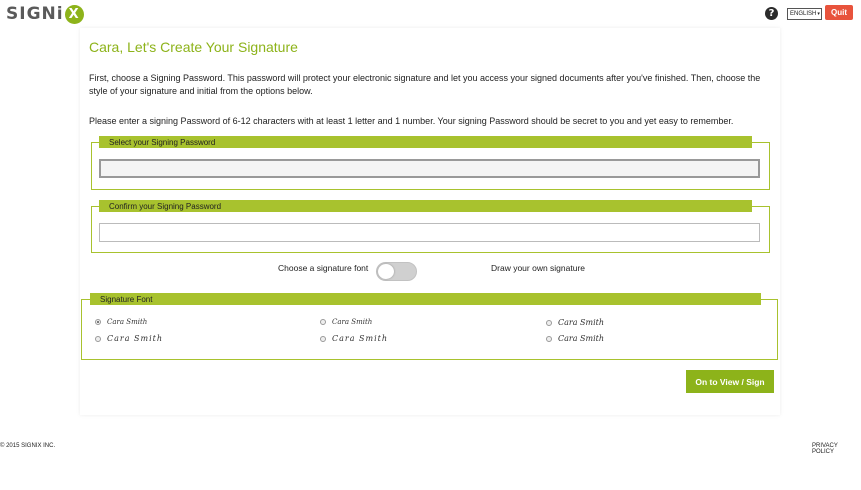  Describe the element at coordinates (430, 14) in the screenshot. I see `header: SIGN i X ? ENGLISH ▾ Quit` at that location.